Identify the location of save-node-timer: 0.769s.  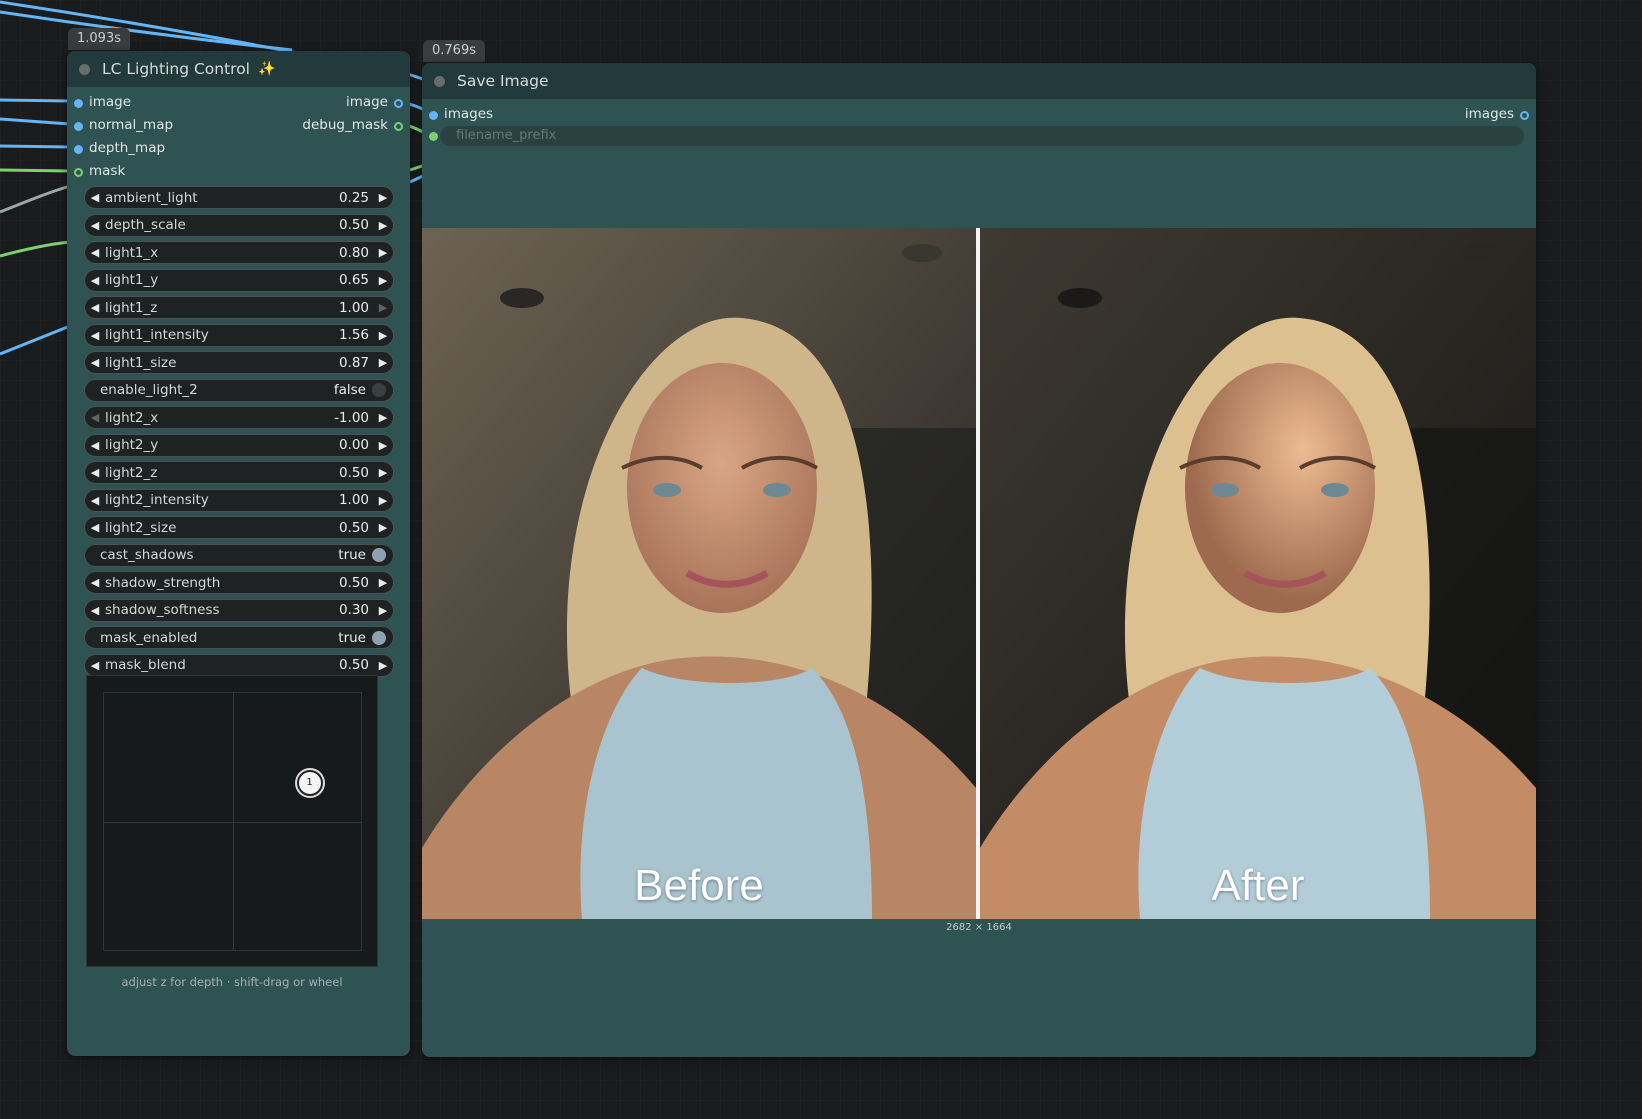
(454, 51).